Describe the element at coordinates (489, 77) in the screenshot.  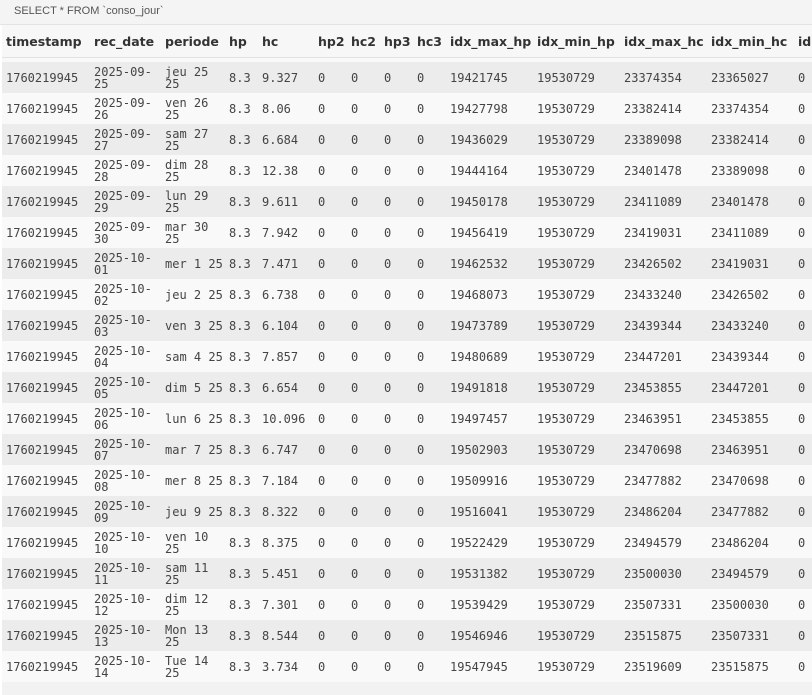
I see `cell-idx-max-hp: 19421745` at that location.